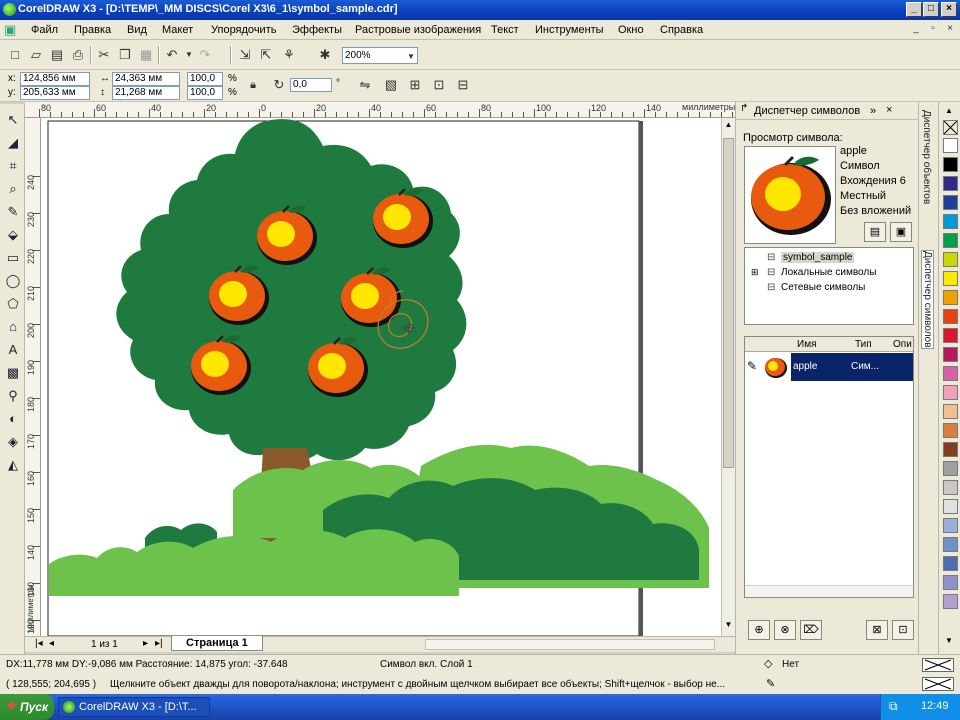 The image size is (960, 720). I want to click on docker-collapse-icon: », so click(873, 111).